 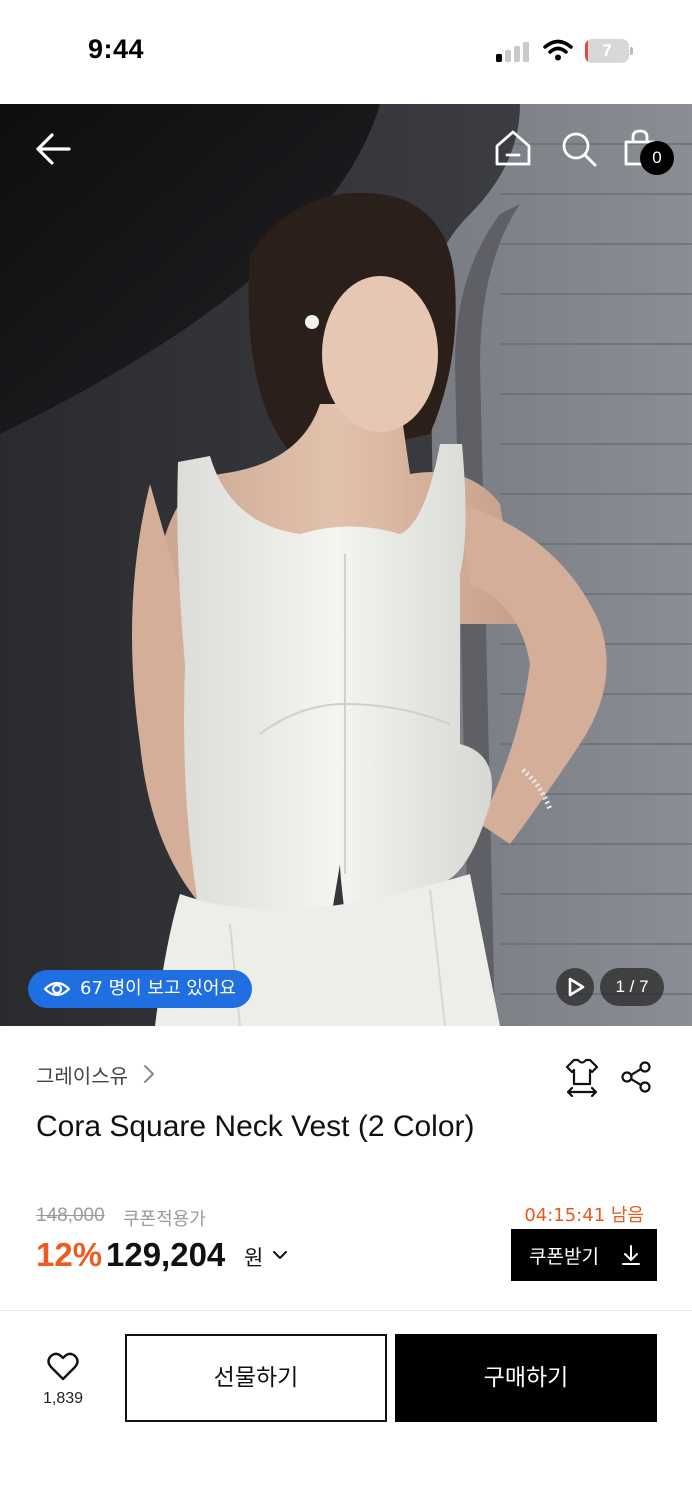 What do you see at coordinates (346, 52) in the screenshot?
I see `status-bar: 9:44 7` at bounding box center [346, 52].